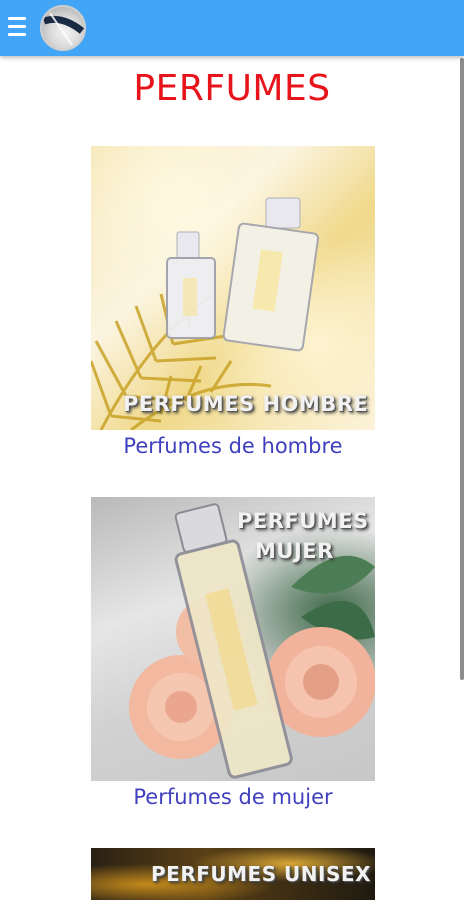 The width and height of the screenshot is (464, 900). What do you see at coordinates (246, 404) in the screenshot?
I see `image-overlay-title: PERFUMES HOMBRE` at bounding box center [246, 404].